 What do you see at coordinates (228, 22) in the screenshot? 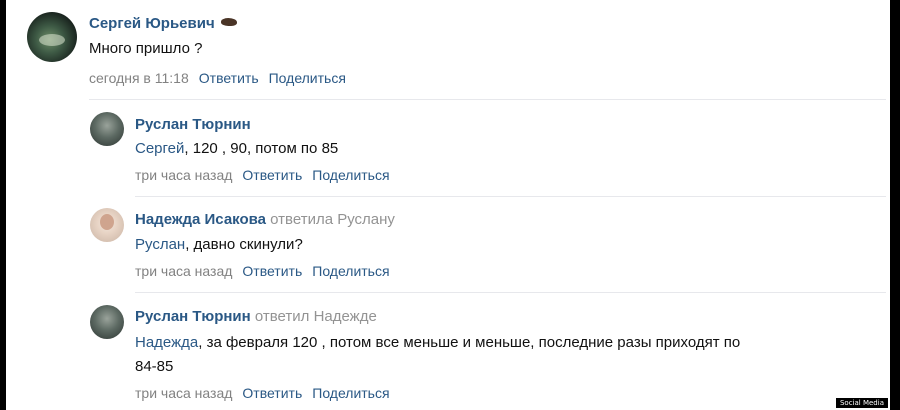
I see `hedgehog-emoji-icon` at bounding box center [228, 22].